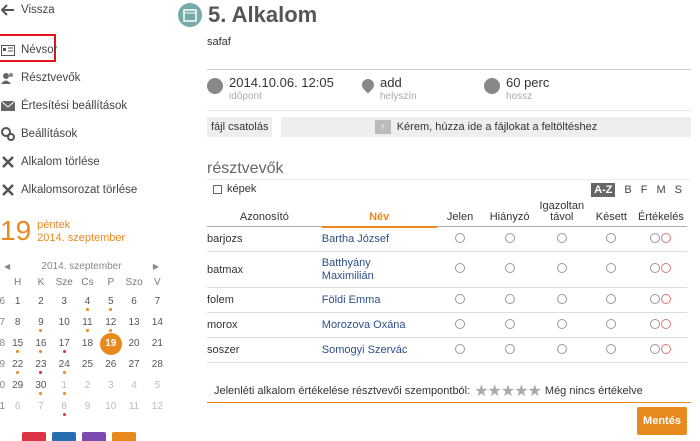  What do you see at coordinates (379, 269) in the screenshot?
I see `participant-name-link: Batthyány Maximilián` at bounding box center [379, 269].